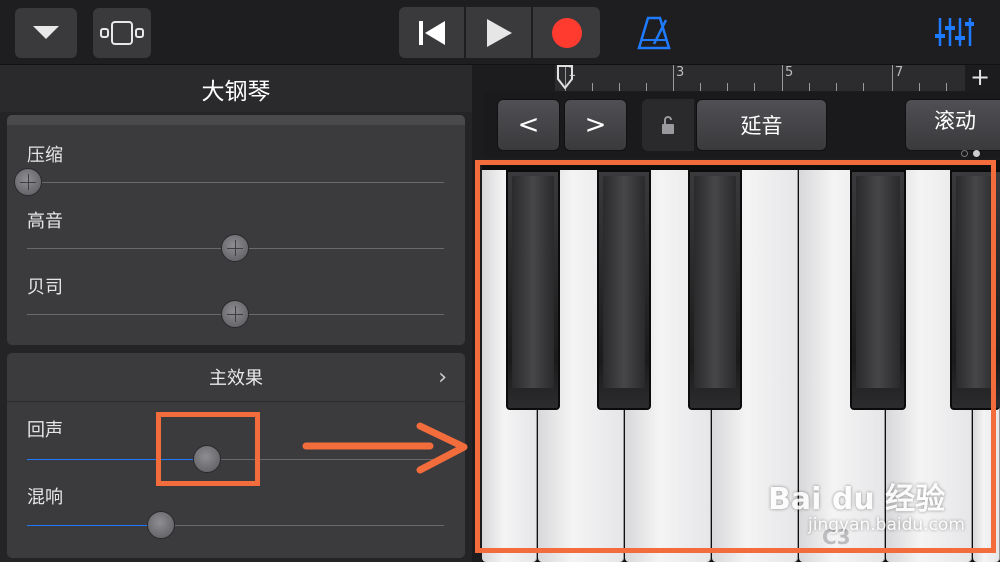 The height and width of the screenshot is (562, 1000). Describe the element at coordinates (208, 449) in the screenshot. I see `echo-highlight-box` at that location.